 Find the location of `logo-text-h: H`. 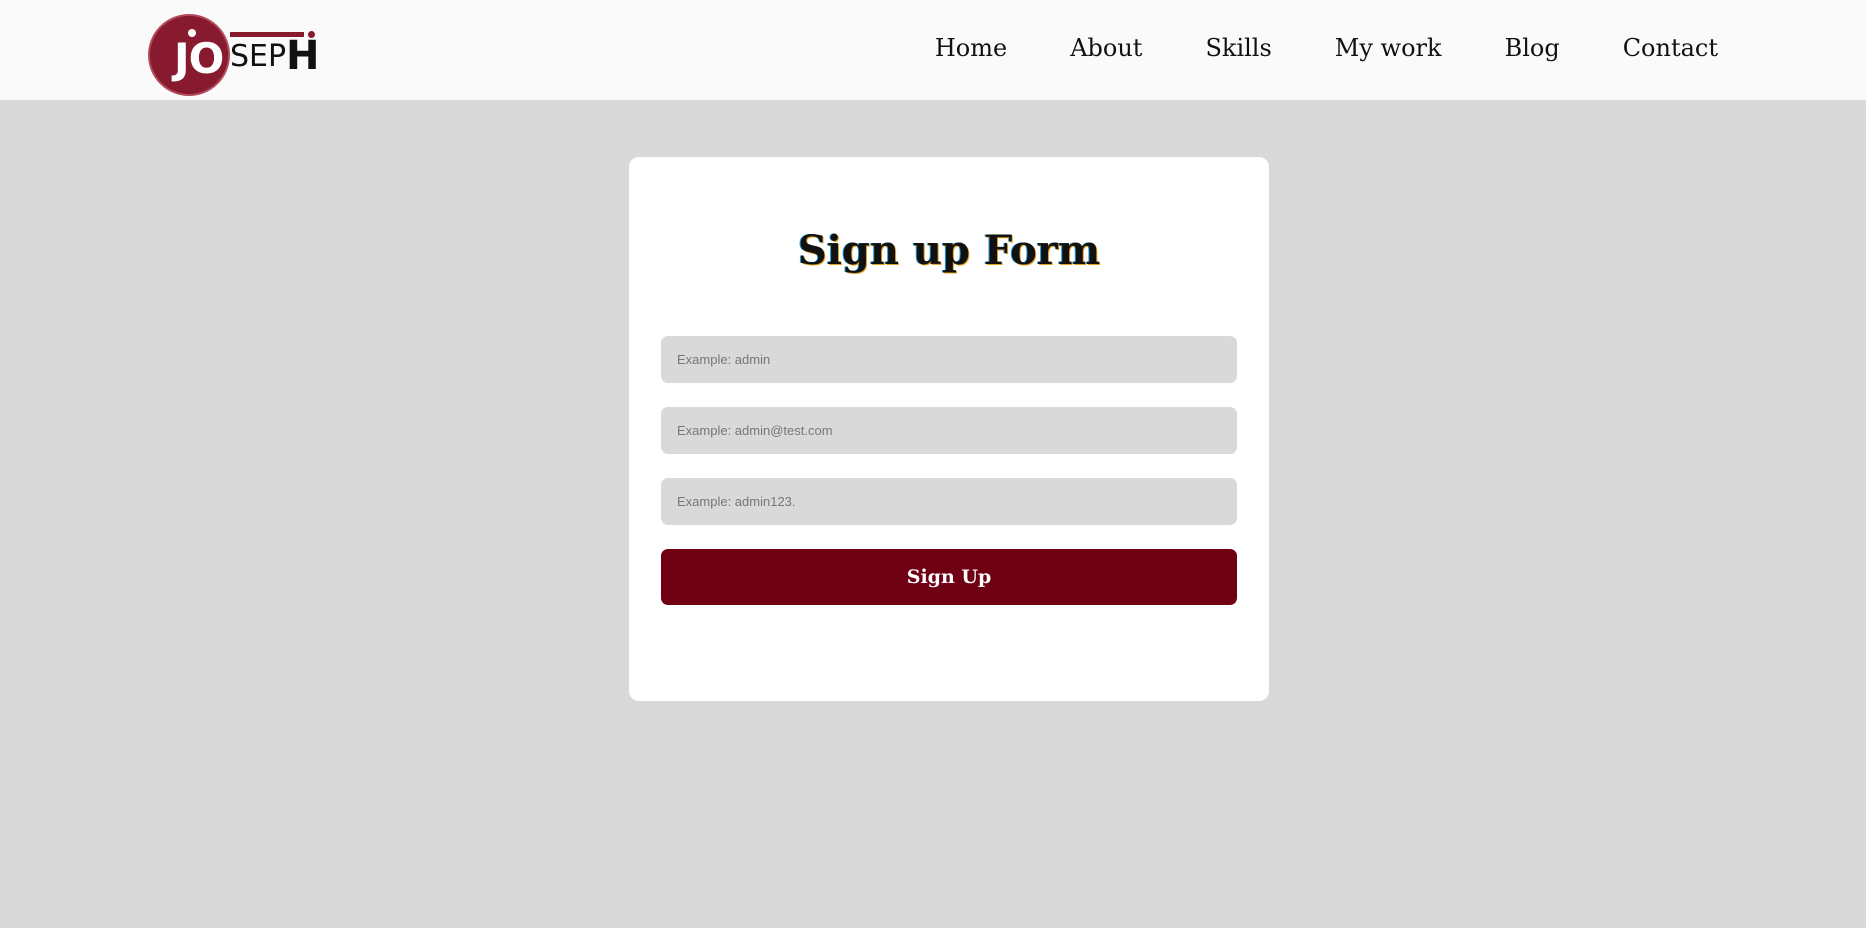

logo-text-h: H is located at coordinates (303, 56).